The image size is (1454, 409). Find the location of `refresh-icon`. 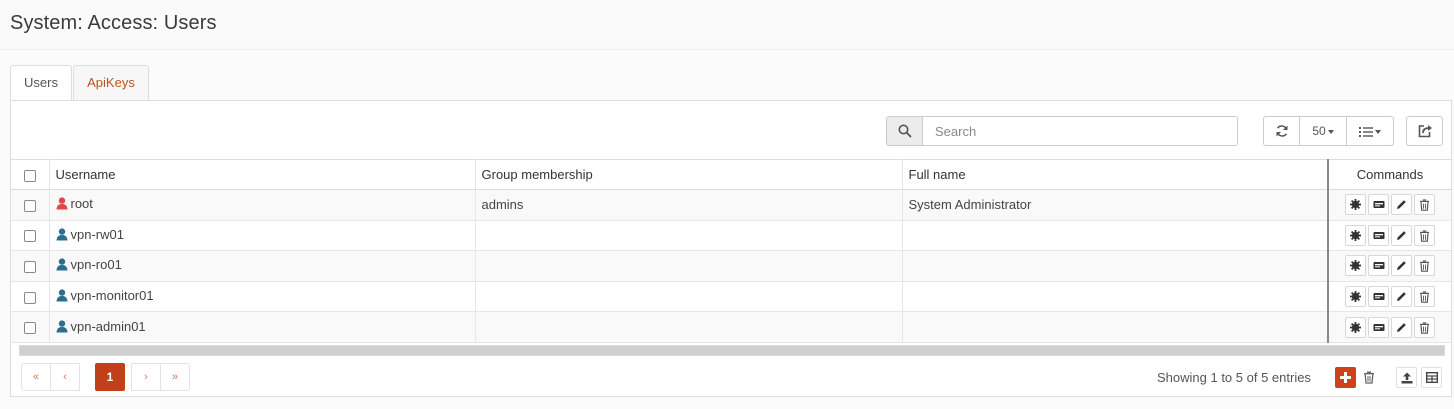

refresh-icon is located at coordinates (1282, 131).